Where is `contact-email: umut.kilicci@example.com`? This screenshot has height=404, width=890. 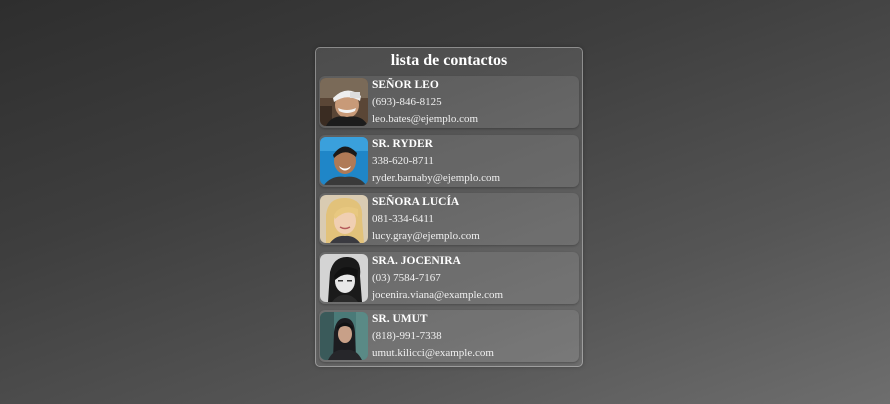 contact-email: umut.kilicci@example.com is located at coordinates (433, 353).